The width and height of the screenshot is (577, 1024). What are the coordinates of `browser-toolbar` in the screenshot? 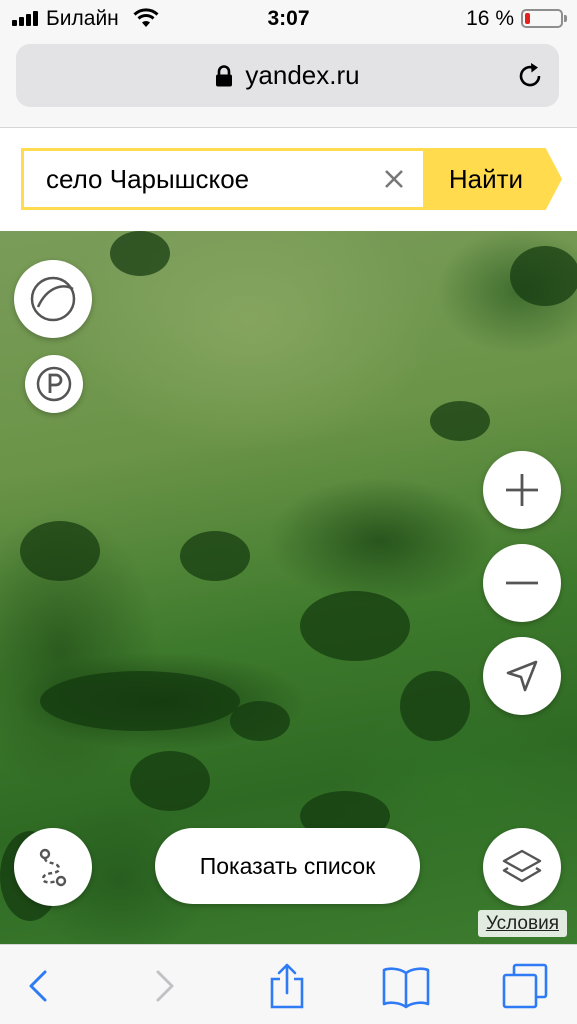 It's located at (288, 984).